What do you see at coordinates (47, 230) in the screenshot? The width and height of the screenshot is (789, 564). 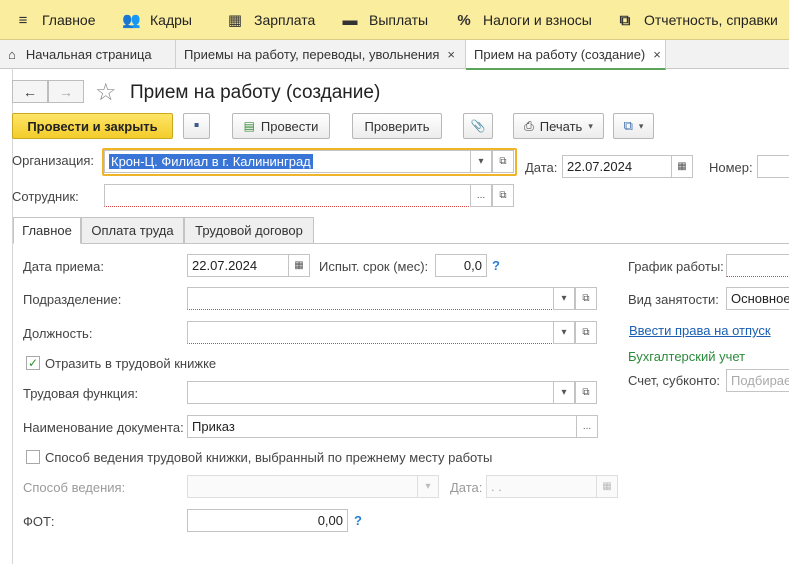 I see `tab-main: Главное` at bounding box center [47, 230].